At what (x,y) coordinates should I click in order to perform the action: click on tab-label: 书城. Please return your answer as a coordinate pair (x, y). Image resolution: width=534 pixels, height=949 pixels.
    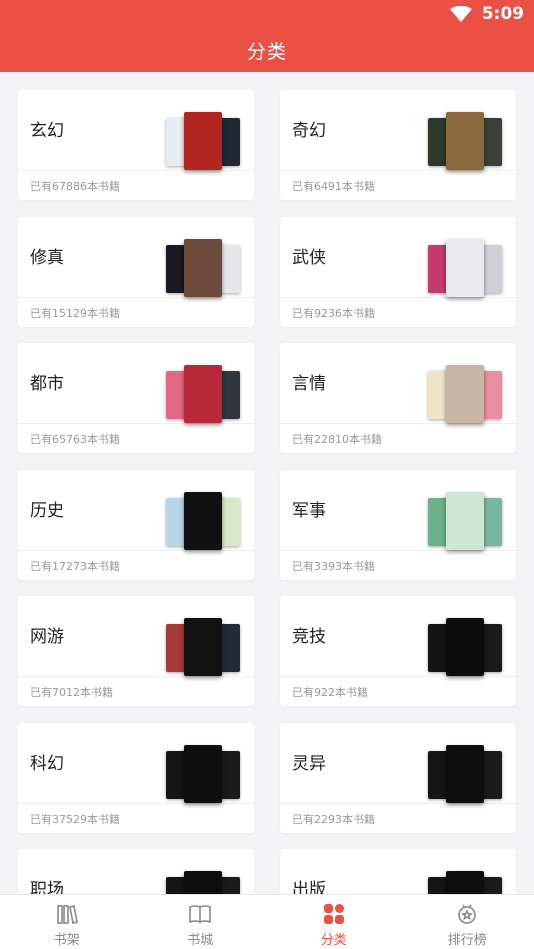
    Looking at the image, I should click on (200, 940).